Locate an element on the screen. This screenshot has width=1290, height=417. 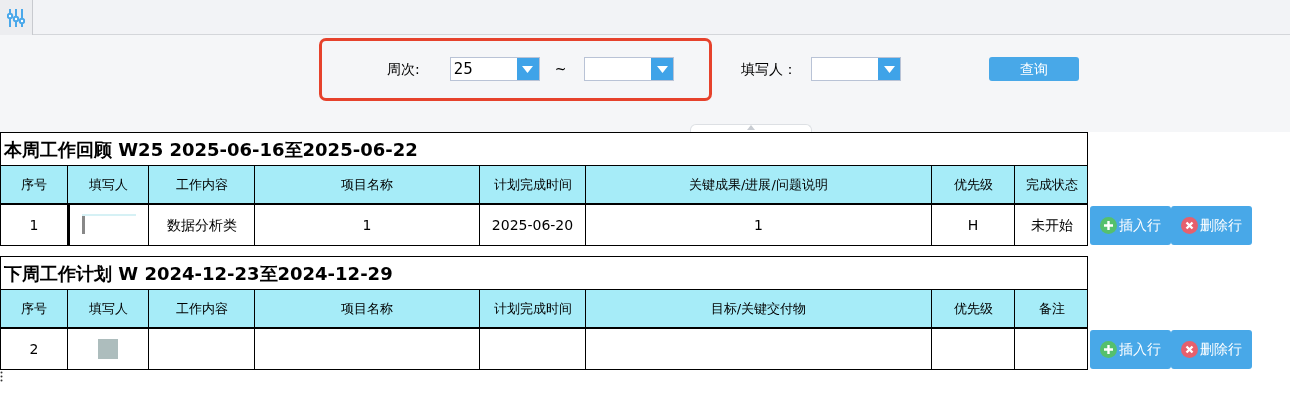
sliders-icon is located at coordinates (16, 17).